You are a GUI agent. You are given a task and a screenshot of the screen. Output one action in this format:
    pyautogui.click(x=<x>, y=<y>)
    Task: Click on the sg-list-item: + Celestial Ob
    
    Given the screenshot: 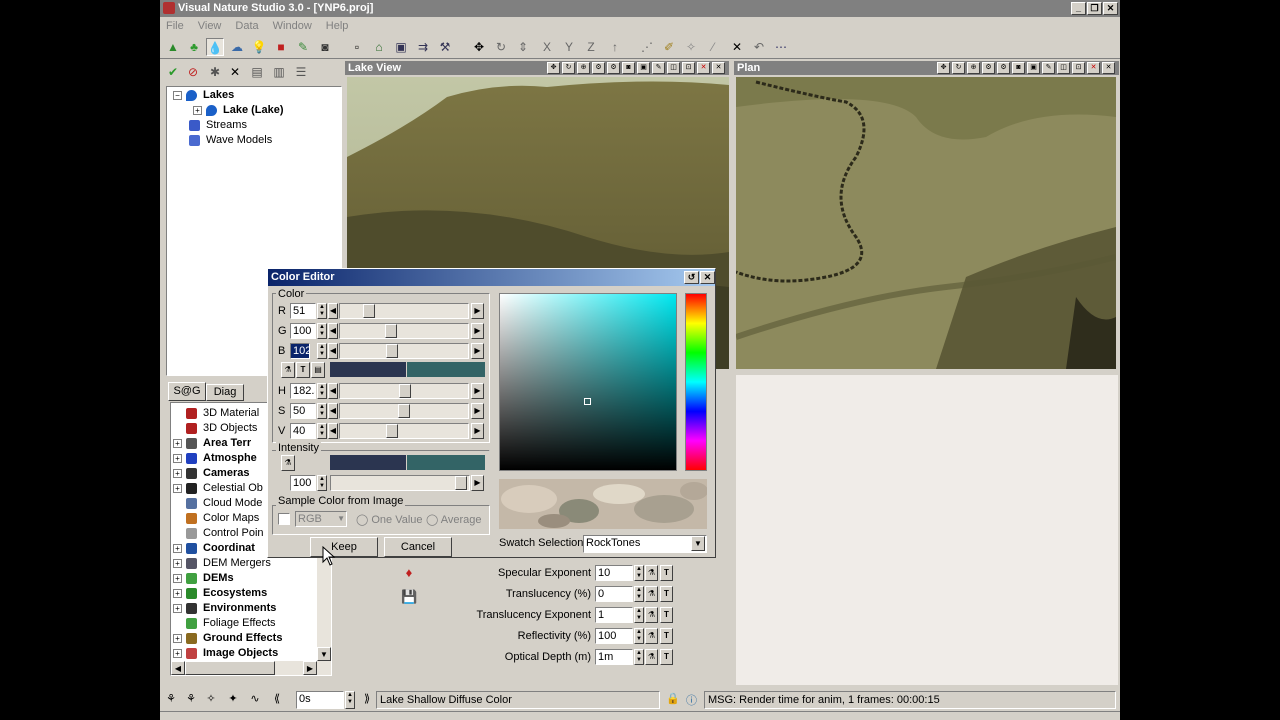 What is the action you would take?
    pyautogui.click(x=218, y=488)
    